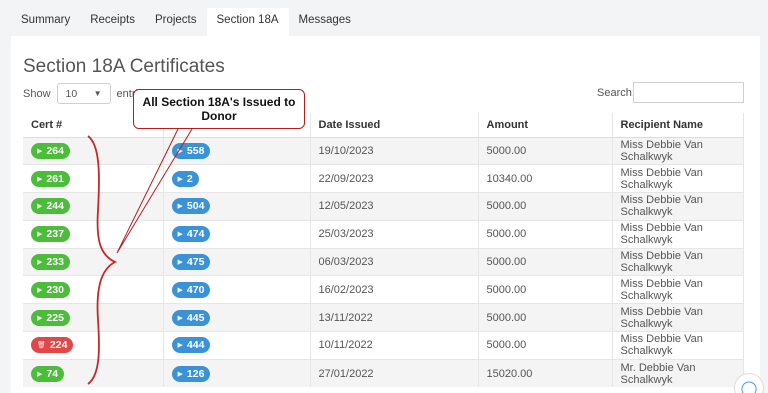  I want to click on cert-number: 74, so click(52, 373).